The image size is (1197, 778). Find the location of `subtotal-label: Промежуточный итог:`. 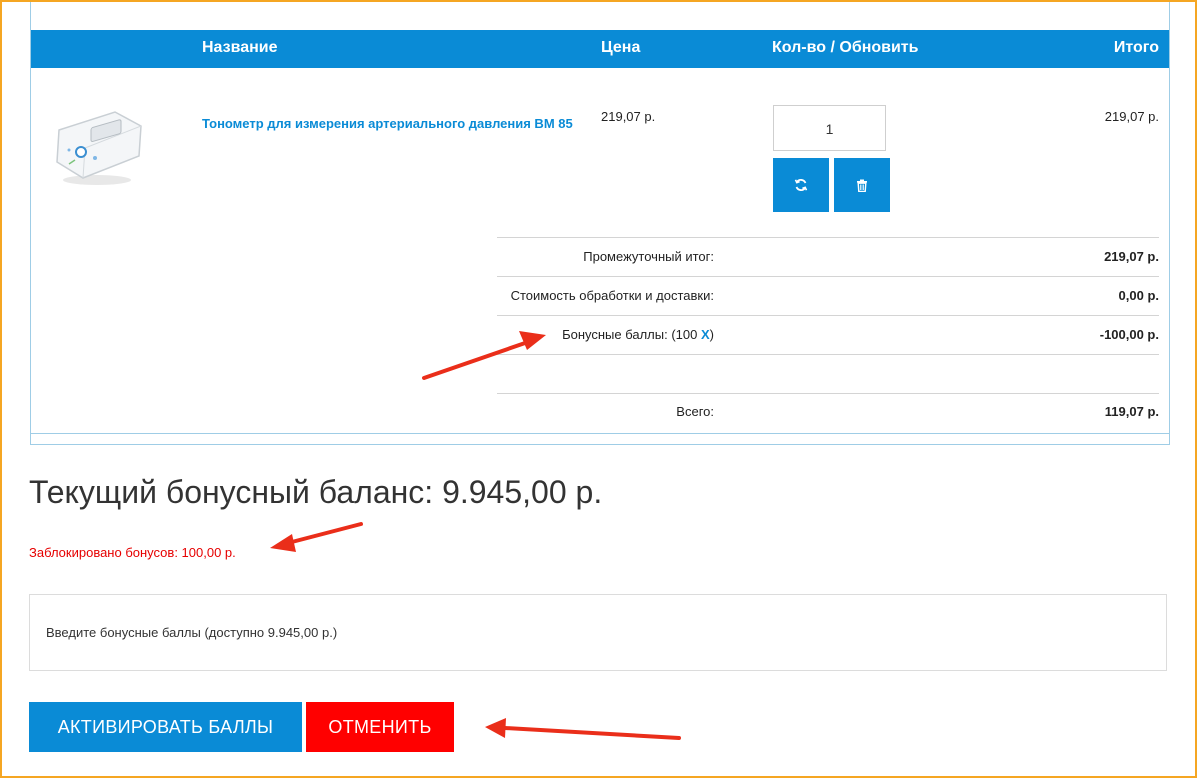

subtotal-label: Промежуточный итог: is located at coordinates (648, 256).